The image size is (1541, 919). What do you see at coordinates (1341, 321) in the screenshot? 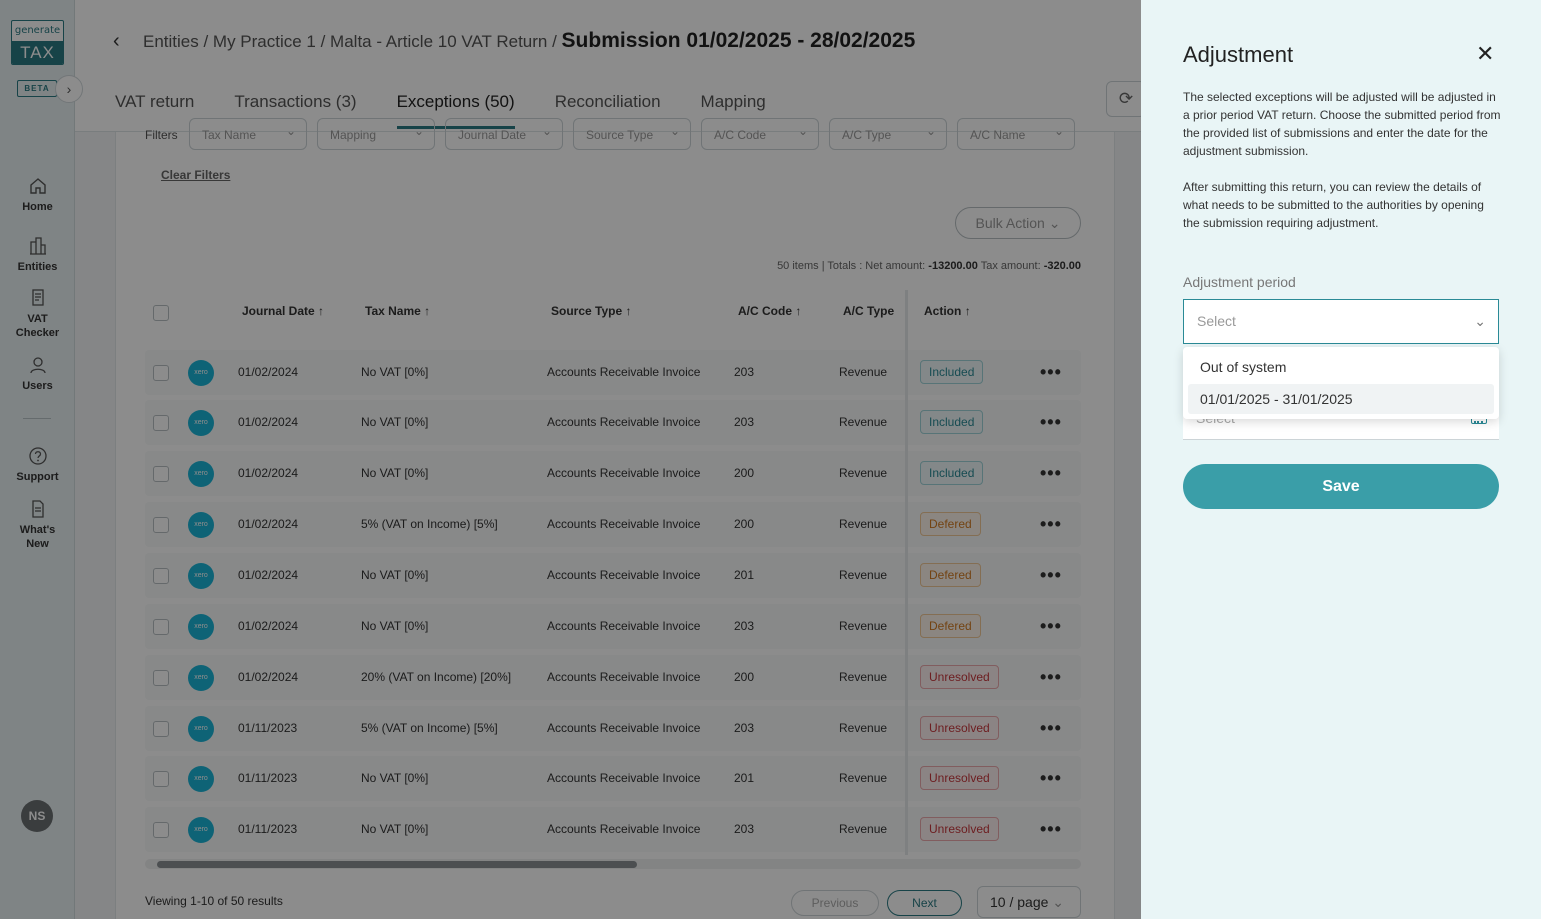
I see `adjustment-period-select: Select ⌄` at bounding box center [1341, 321].